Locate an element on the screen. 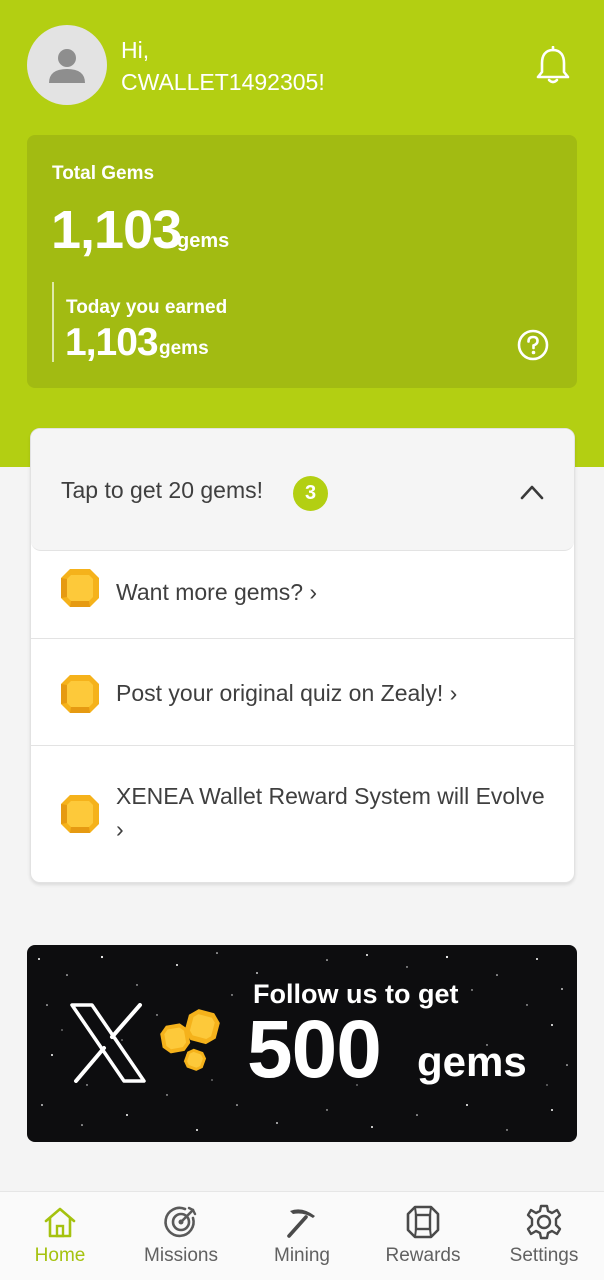  today-divider is located at coordinates (53, 322).